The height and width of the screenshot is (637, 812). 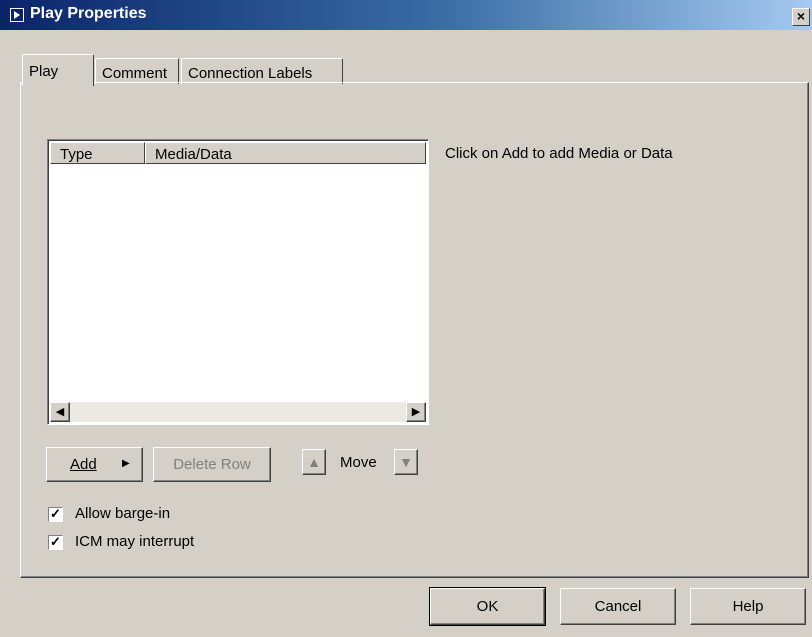 What do you see at coordinates (250, 73) in the screenshot?
I see `tab-label: Connection Labels` at bounding box center [250, 73].